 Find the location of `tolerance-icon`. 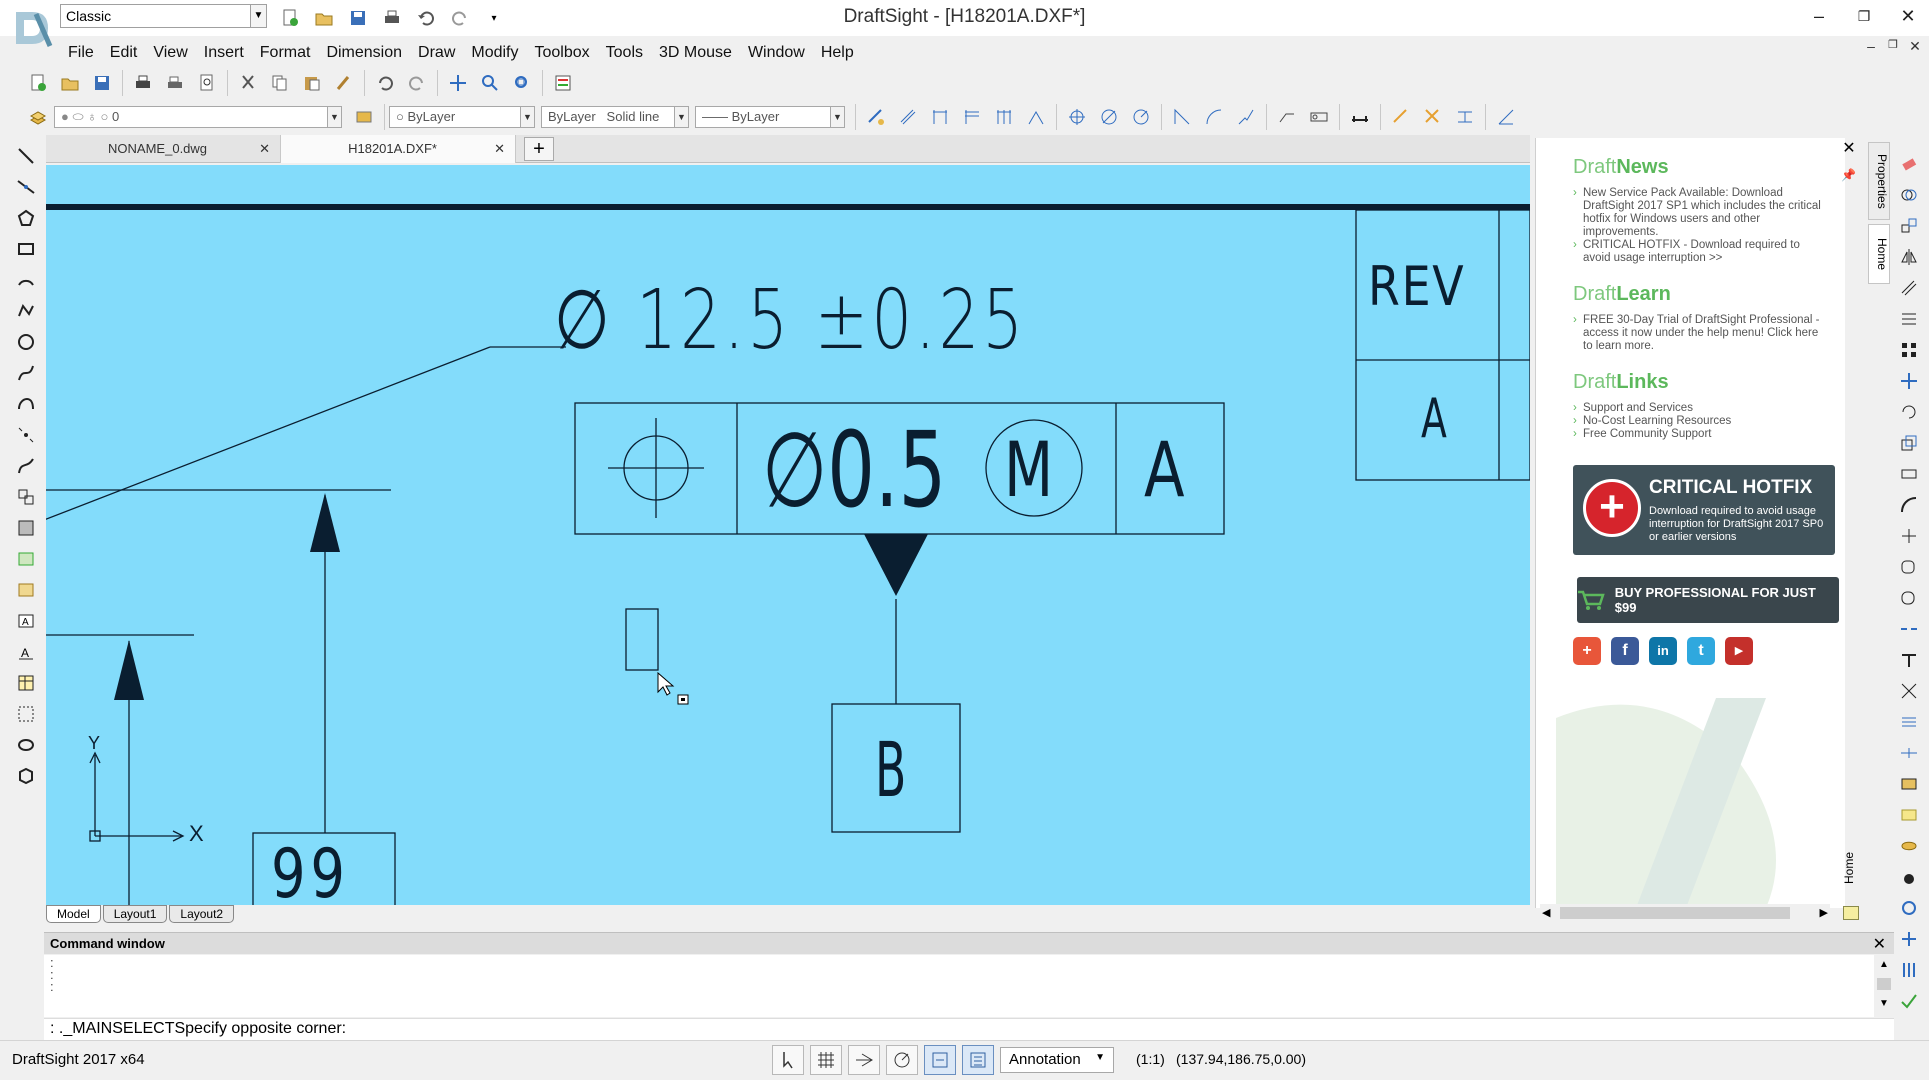

tolerance-icon is located at coordinates (1319, 117).